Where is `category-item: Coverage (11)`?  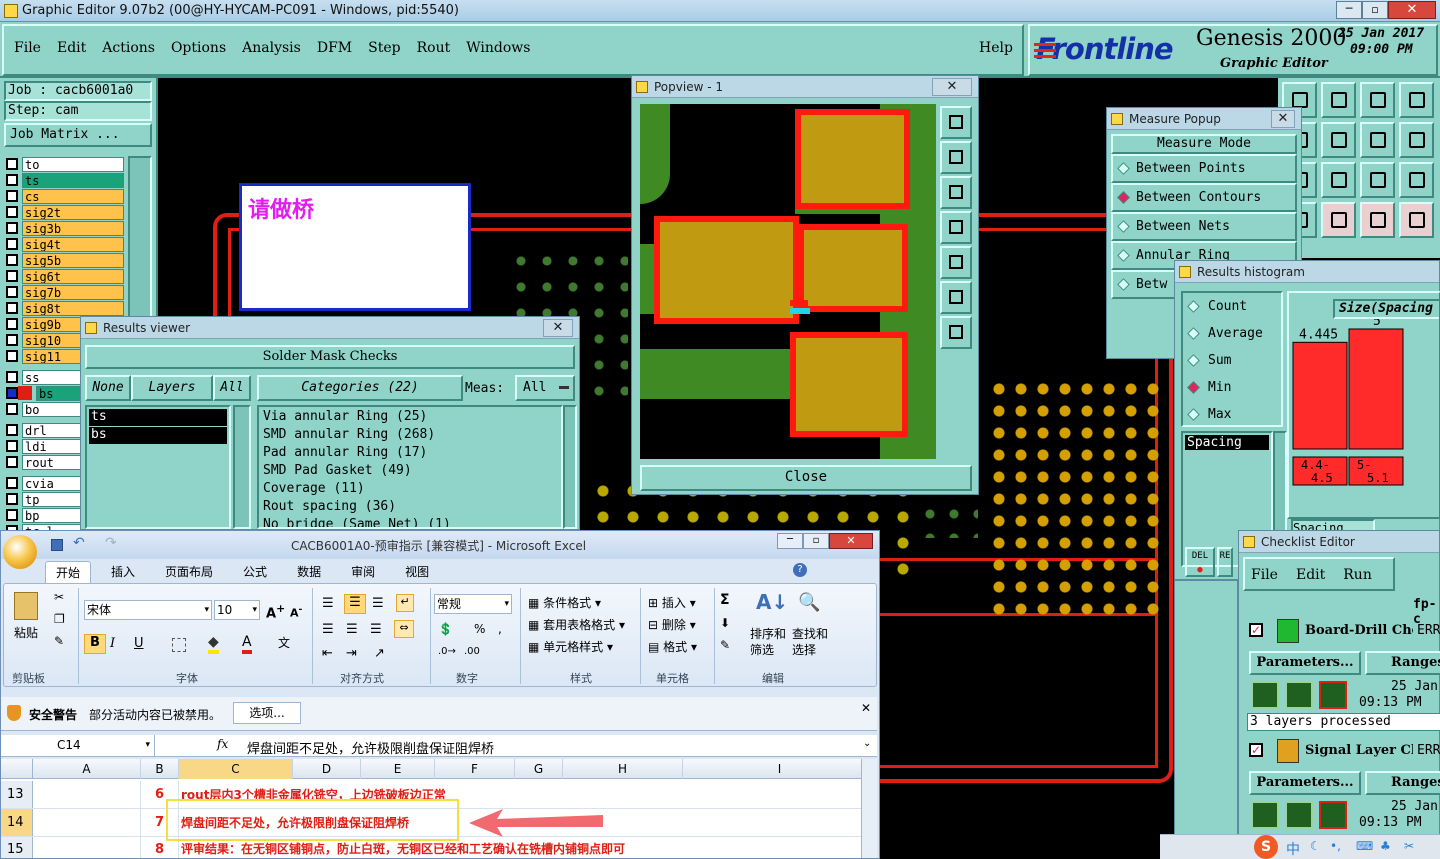
category-item: Coverage (11) is located at coordinates (410, 490).